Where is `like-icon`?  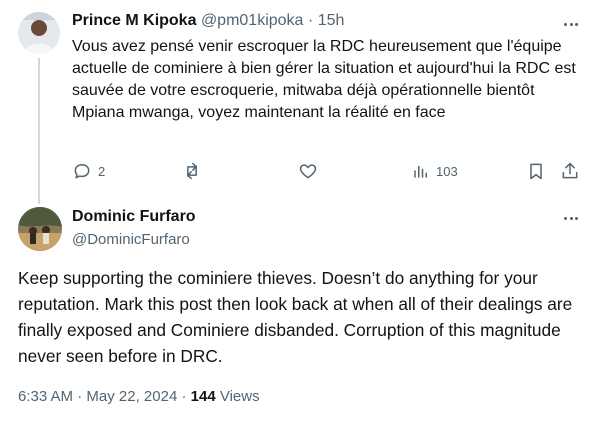
like-icon is located at coordinates (308, 171).